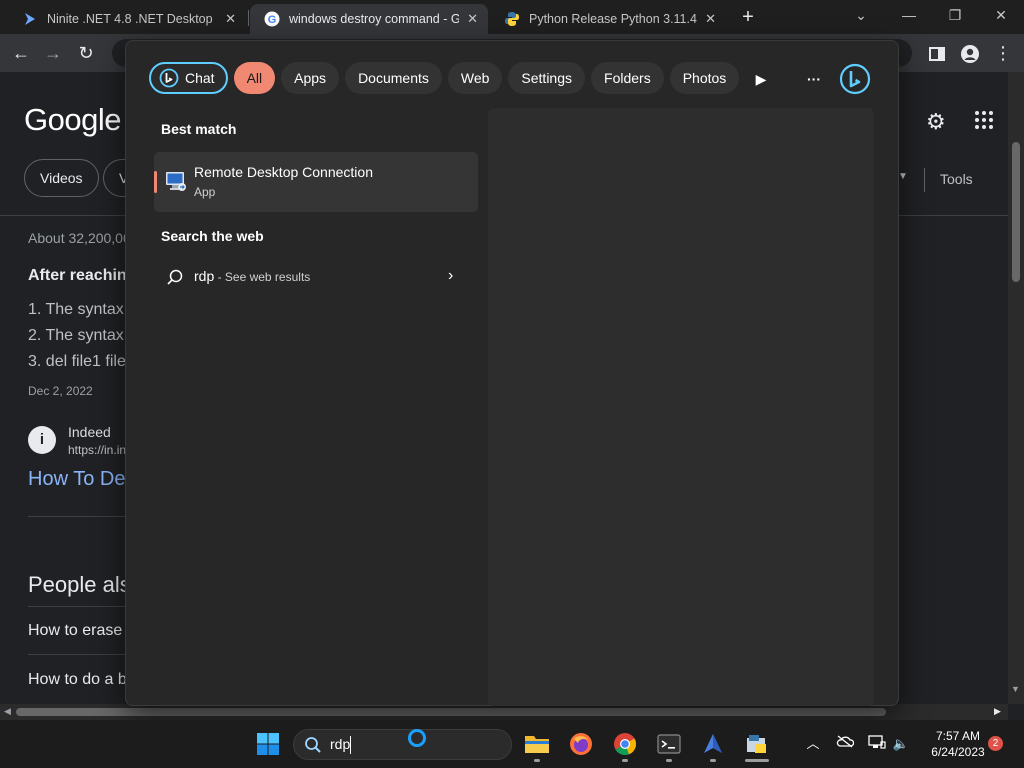 This screenshot has height=768, width=1024. Describe the element at coordinates (340, 744) in the screenshot. I see `taskbar-search-value: rdp` at that location.